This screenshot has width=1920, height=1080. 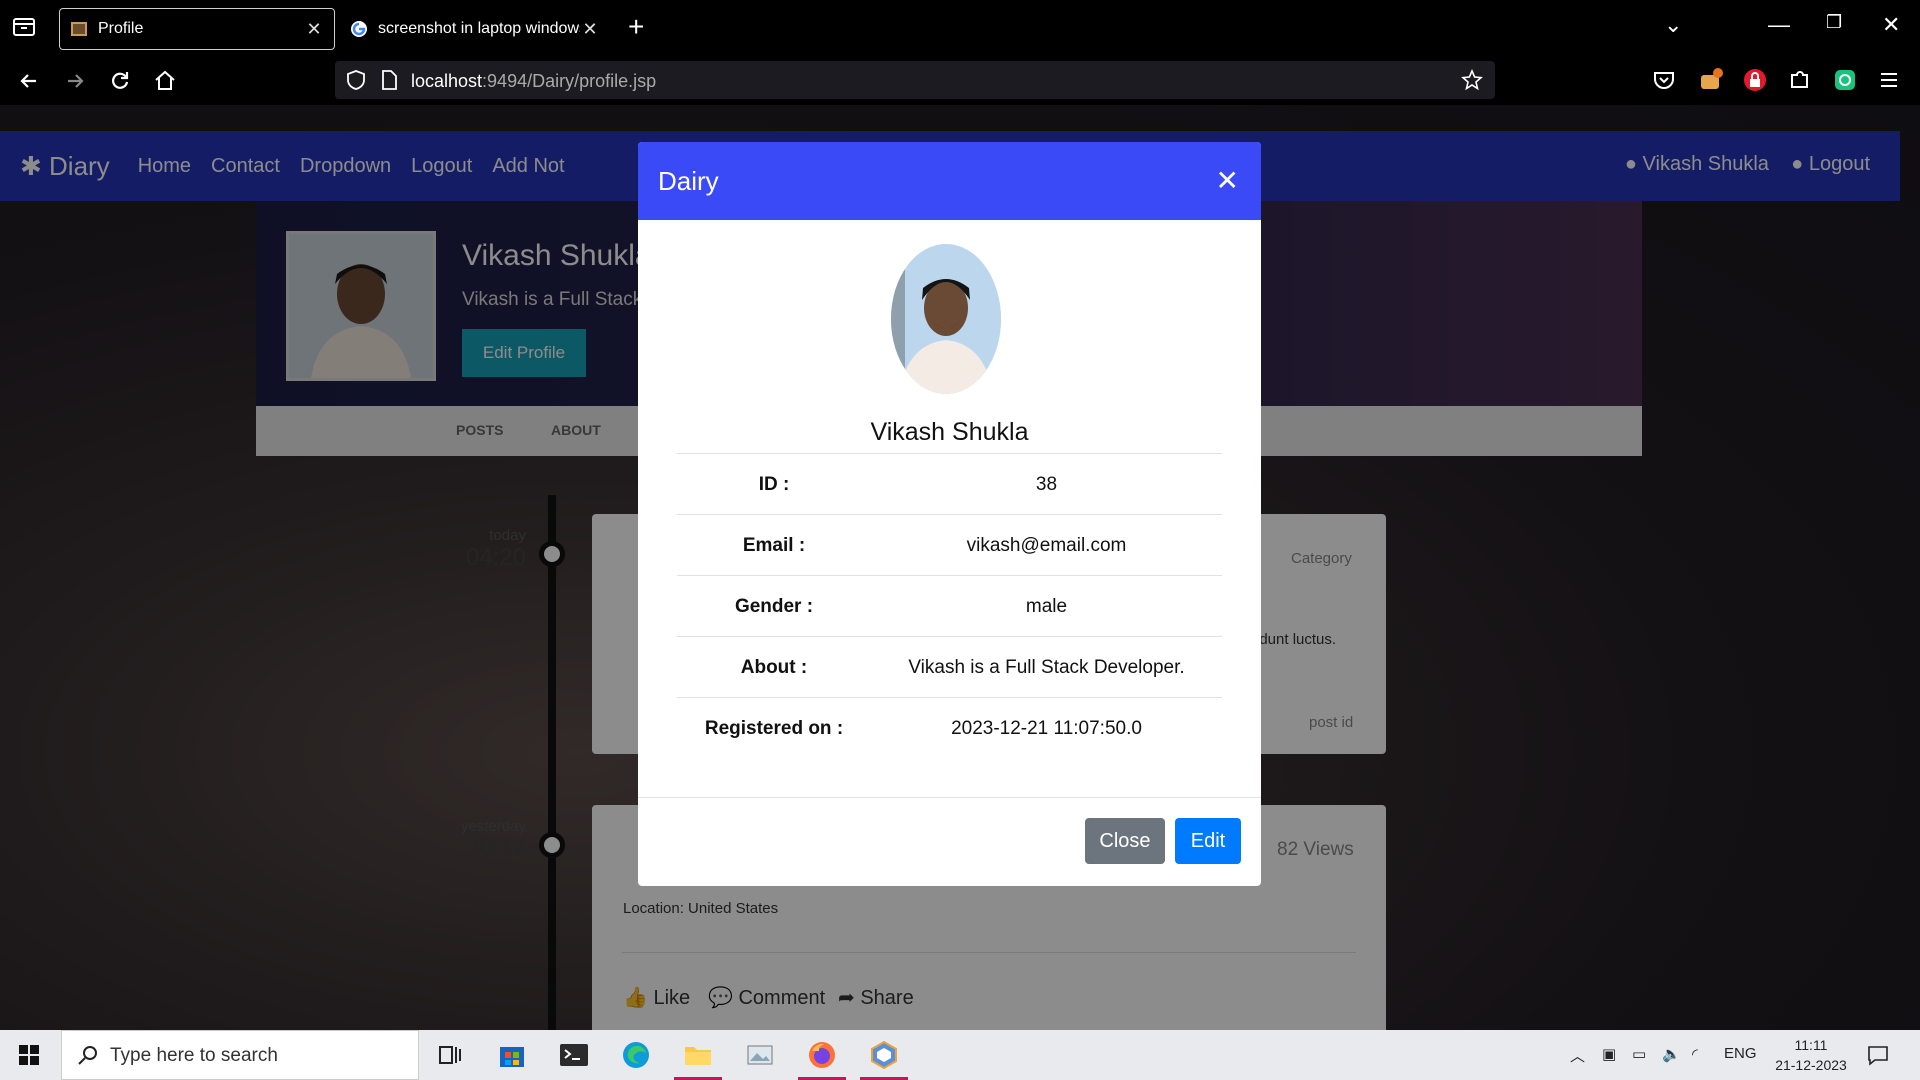 I want to click on taskbar-search: Type here to search, so click(x=240, y=1055).